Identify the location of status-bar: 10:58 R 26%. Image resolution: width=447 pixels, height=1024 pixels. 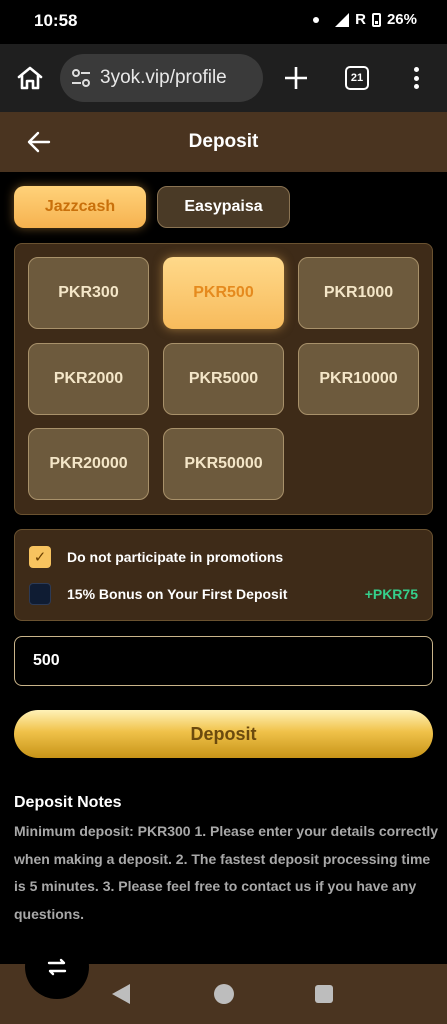
(223, 22).